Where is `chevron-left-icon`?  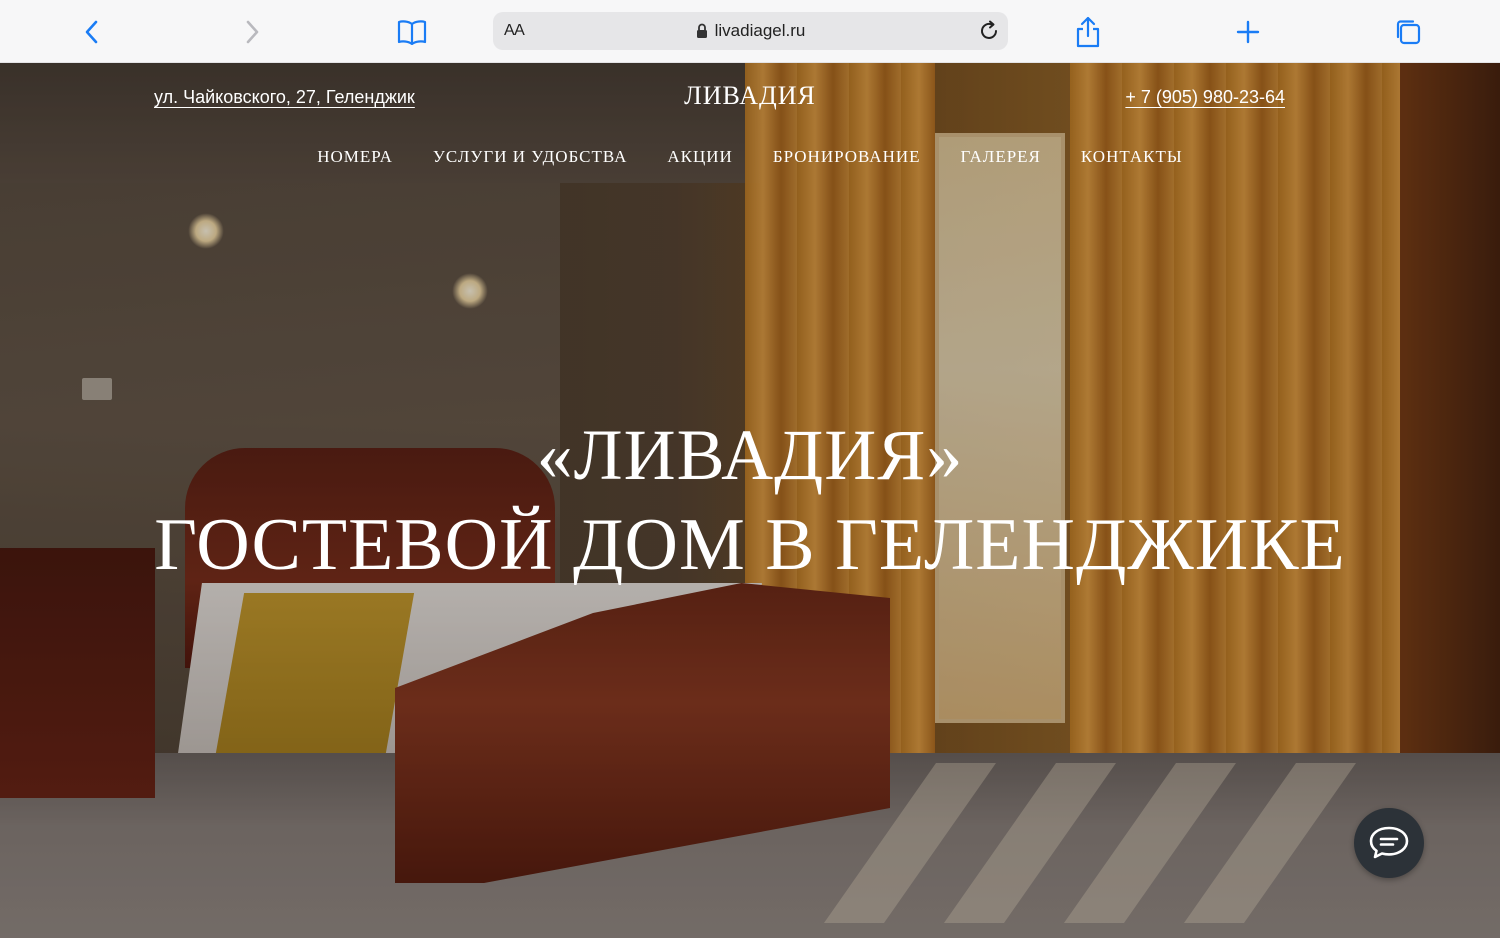 chevron-left-icon is located at coordinates (91, 32).